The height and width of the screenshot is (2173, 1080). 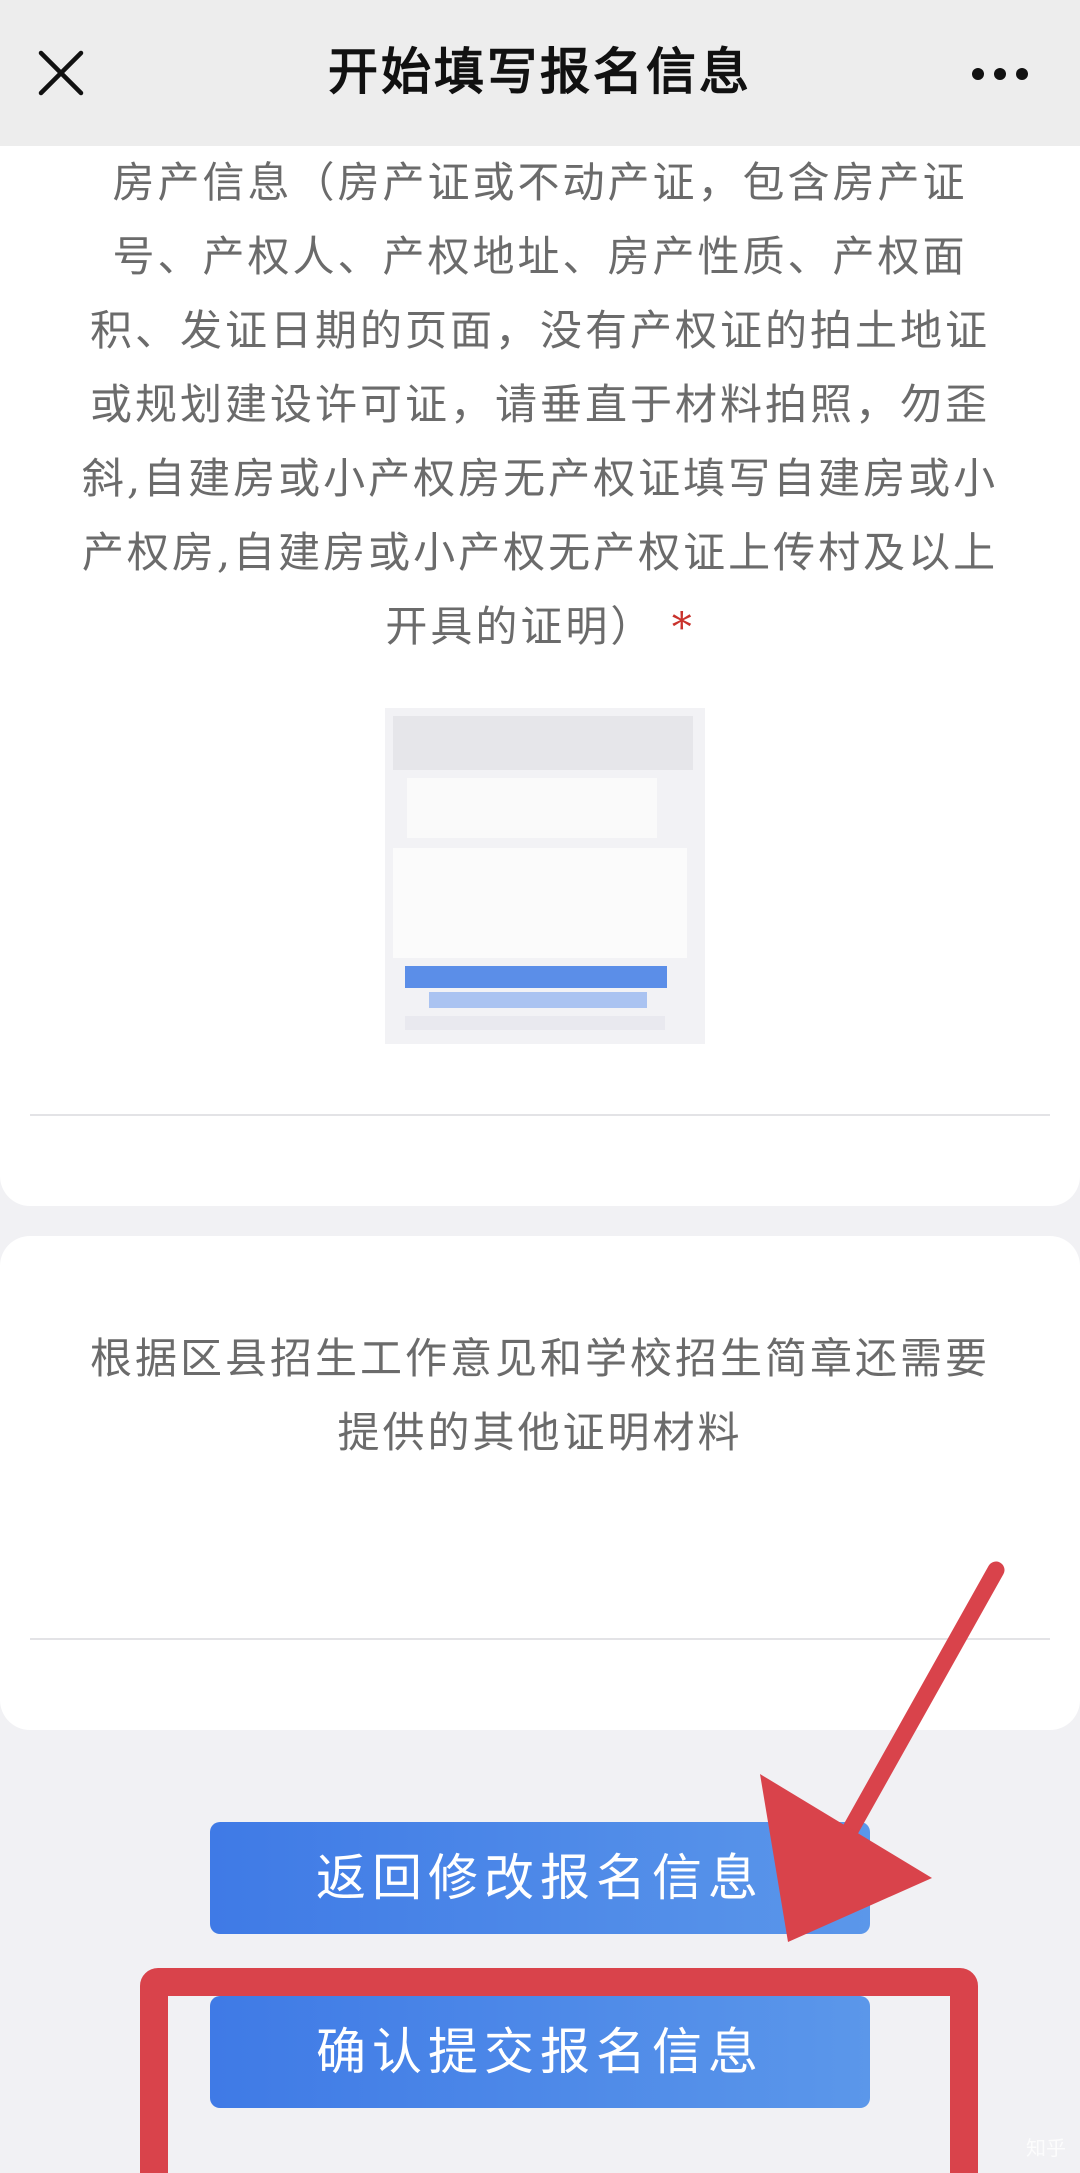 I want to click on confirm-submit-button: 确认提交报名信息, so click(x=540, y=2052).